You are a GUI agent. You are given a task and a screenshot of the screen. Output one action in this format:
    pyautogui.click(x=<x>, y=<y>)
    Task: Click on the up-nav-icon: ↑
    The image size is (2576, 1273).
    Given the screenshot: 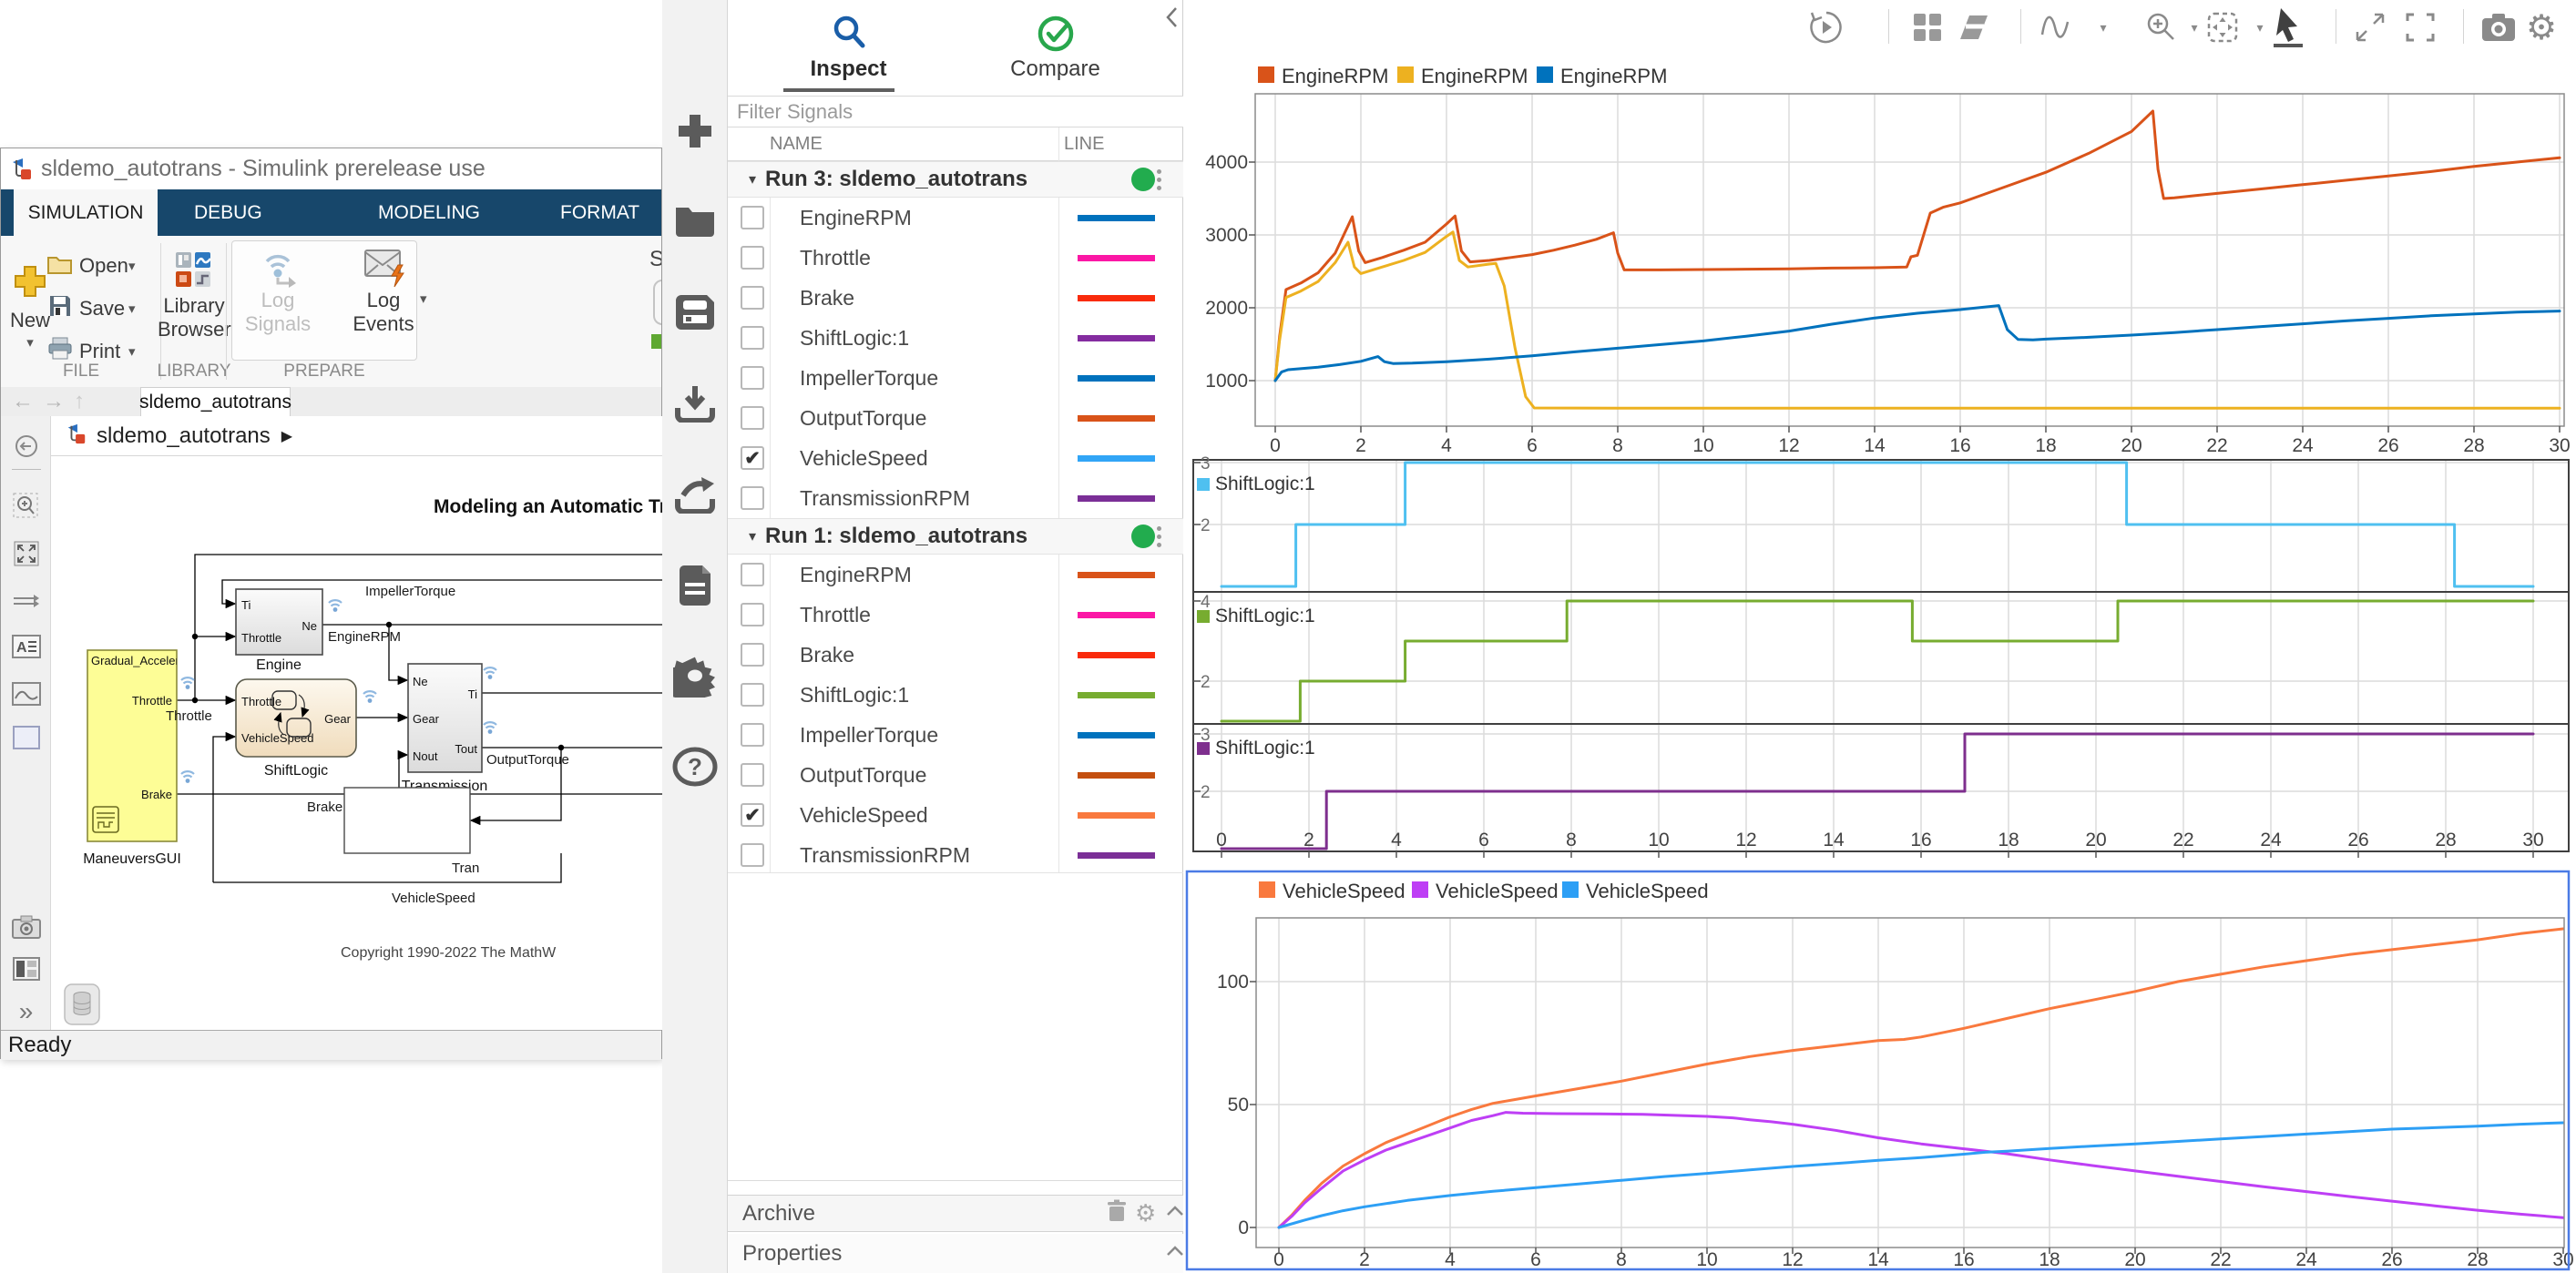 What is the action you would take?
    pyautogui.click(x=80, y=402)
    